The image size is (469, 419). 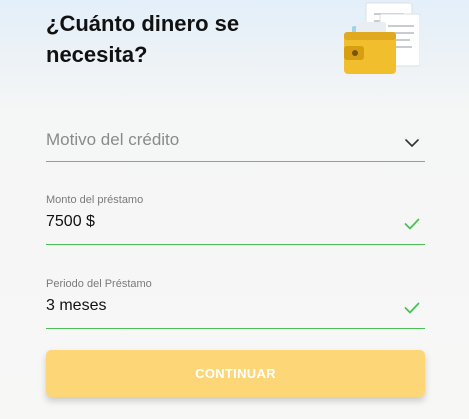 I want to click on amount-field: Monto del préstamo 7500 $, so click(x=235, y=219).